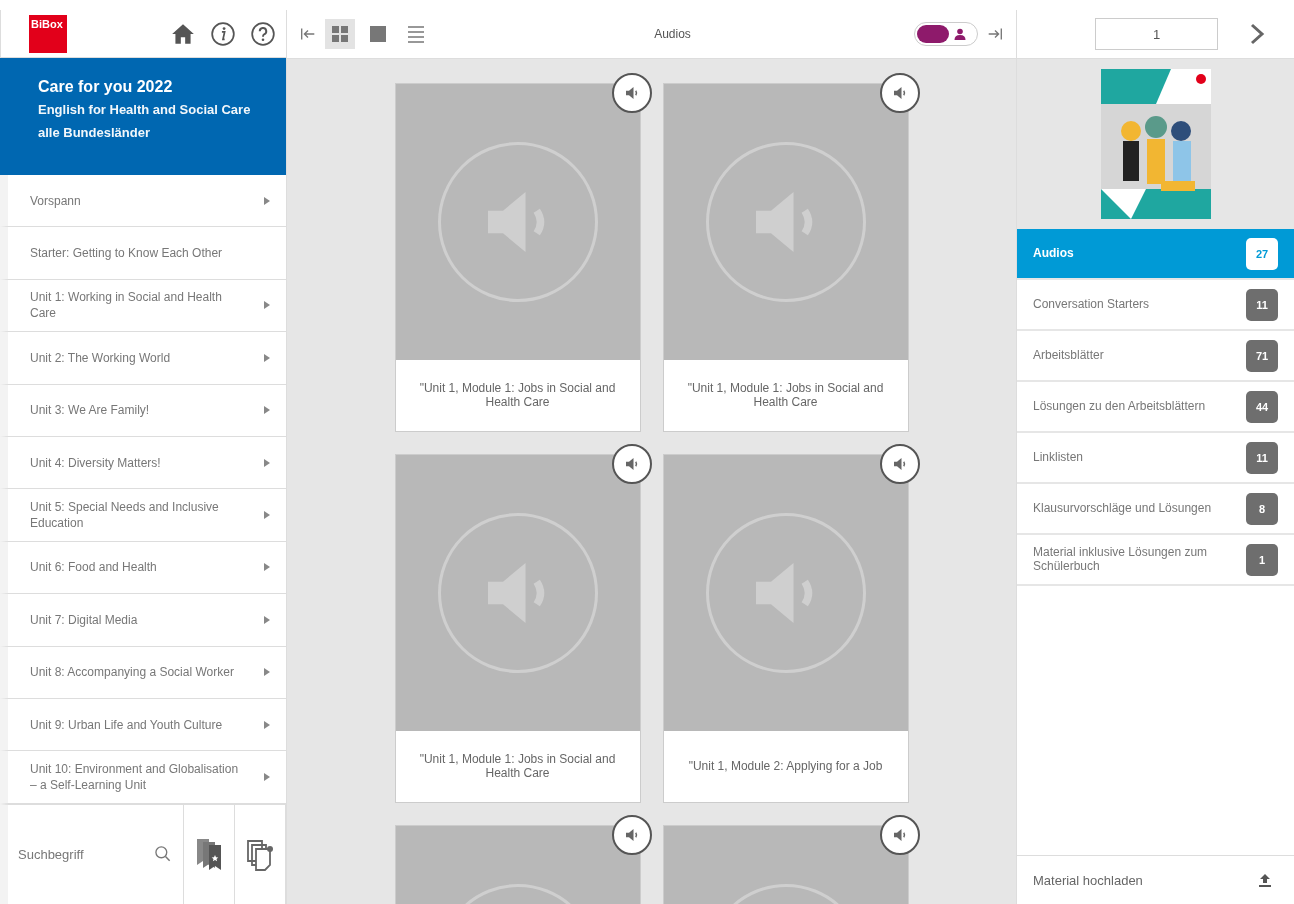 The image size is (1294, 904). What do you see at coordinates (1155, 879) in the screenshot?
I see `upload-button: Material hochladen` at bounding box center [1155, 879].